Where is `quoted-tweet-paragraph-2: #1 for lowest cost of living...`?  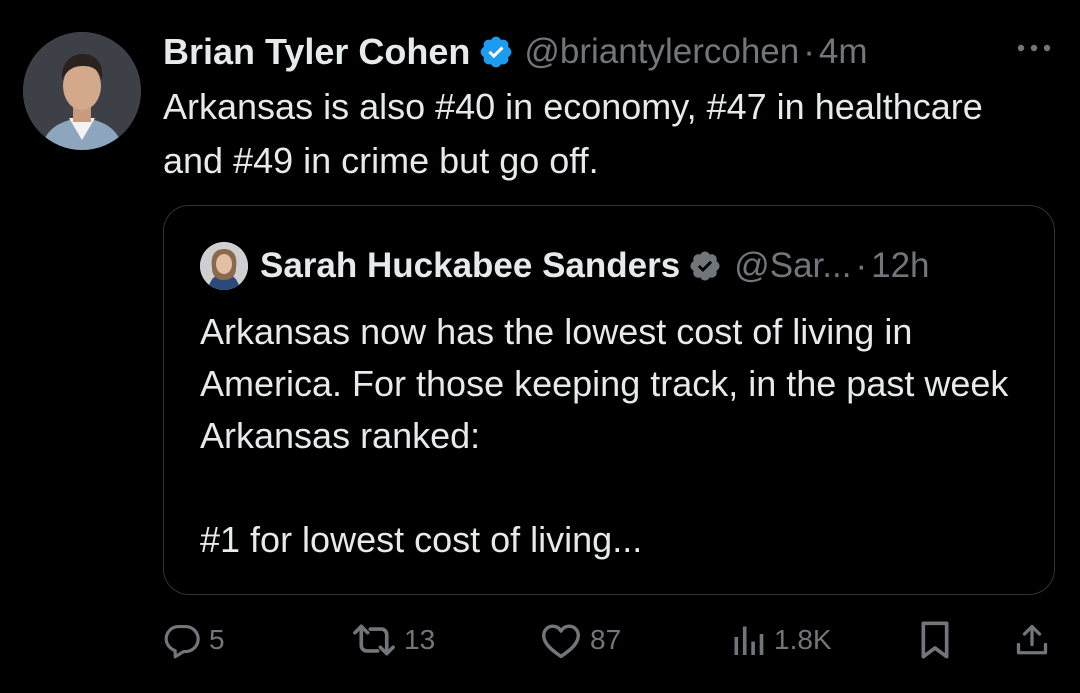 quoted-tweet-paragraph-2: #1 for lowest cost of living... is located at coordinates (421, 539).